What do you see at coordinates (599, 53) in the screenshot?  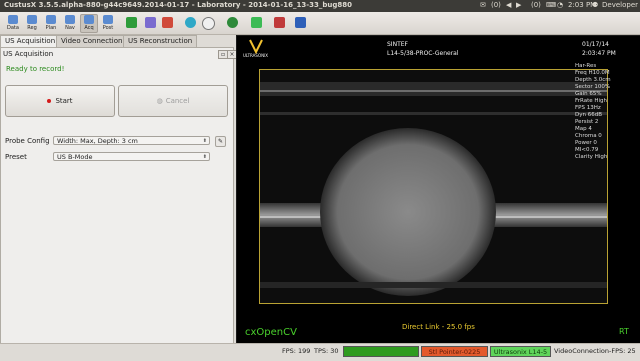 I see `scan-time: 2:03:47 PM` at bounding box center [599, 53].